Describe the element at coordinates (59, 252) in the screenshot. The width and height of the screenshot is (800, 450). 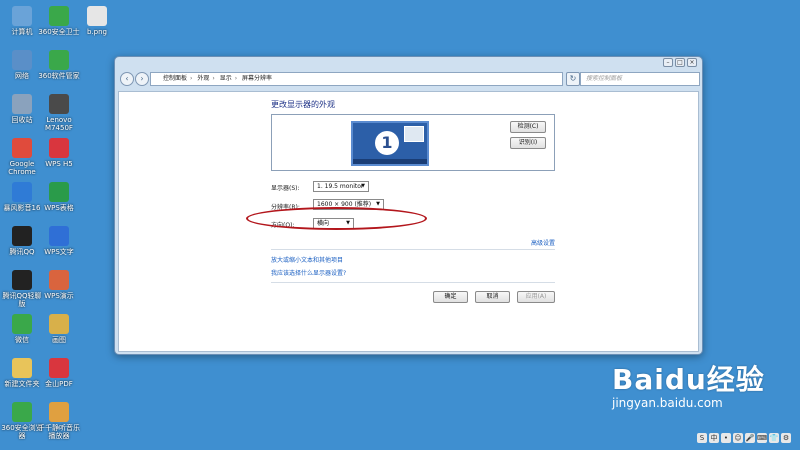
I see `desktop-icon-label: WPS文字` at that location.